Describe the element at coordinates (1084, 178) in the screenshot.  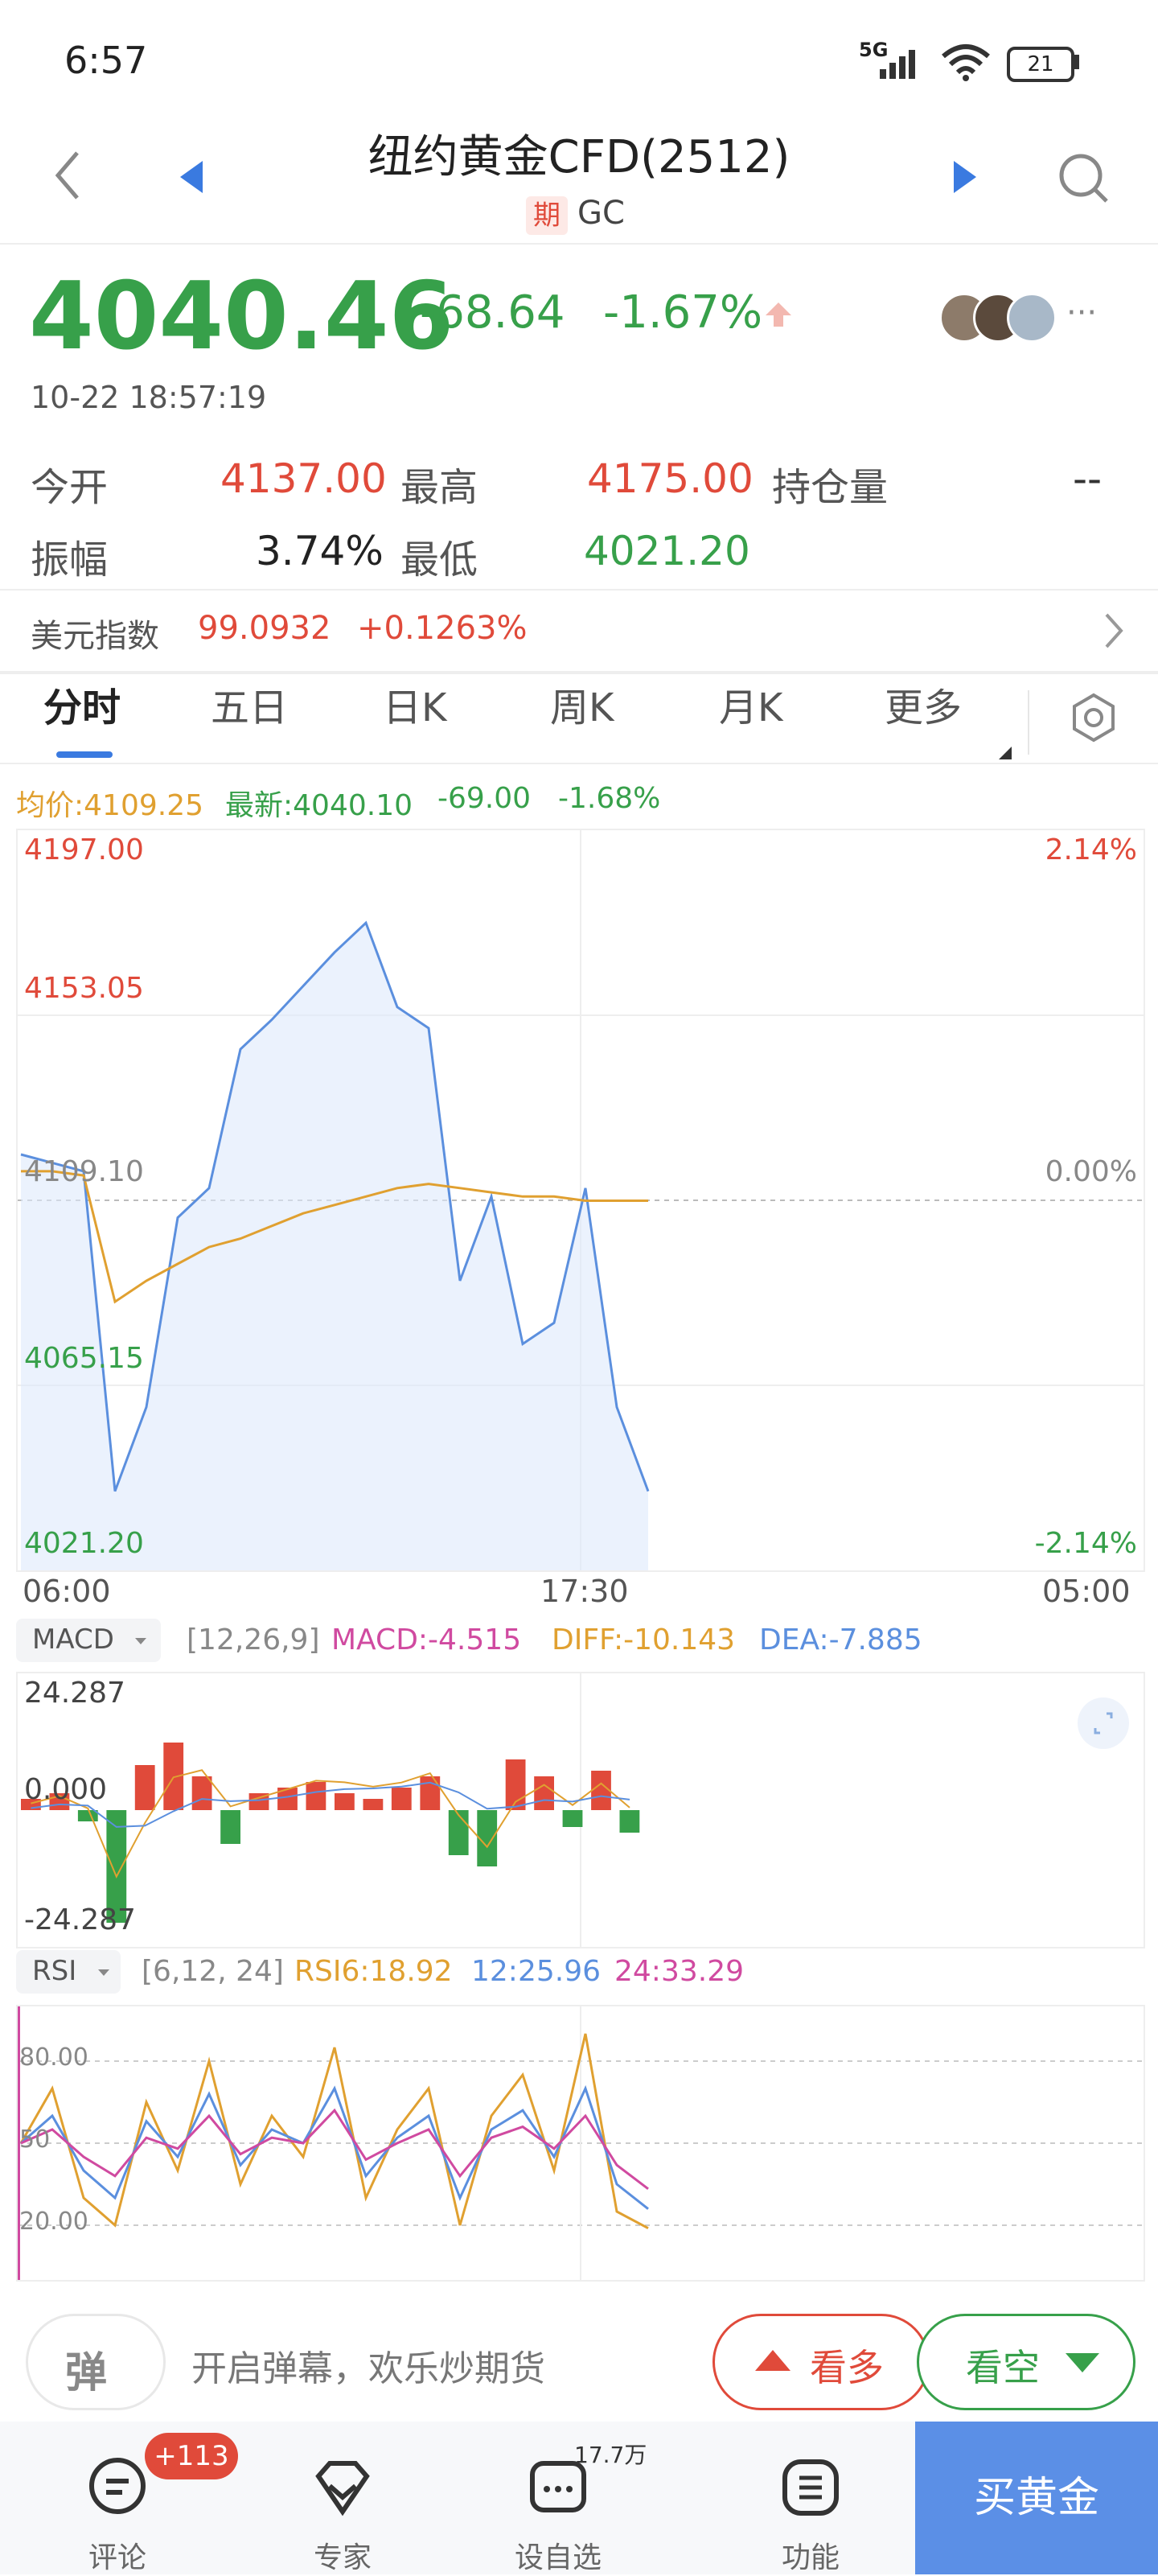
I see `search-icon` at that location.